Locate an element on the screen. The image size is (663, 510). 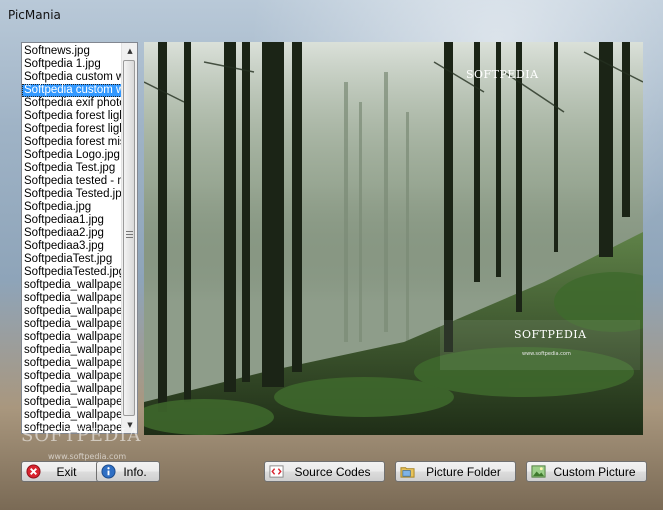
picture-folder-button: Picture Folder is located at coordinates (455, 471).